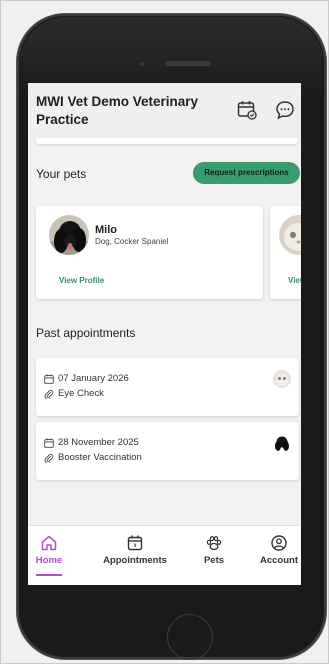 The image size is (329, 664). I want to click on nav-account: Account, so click(279, 550).